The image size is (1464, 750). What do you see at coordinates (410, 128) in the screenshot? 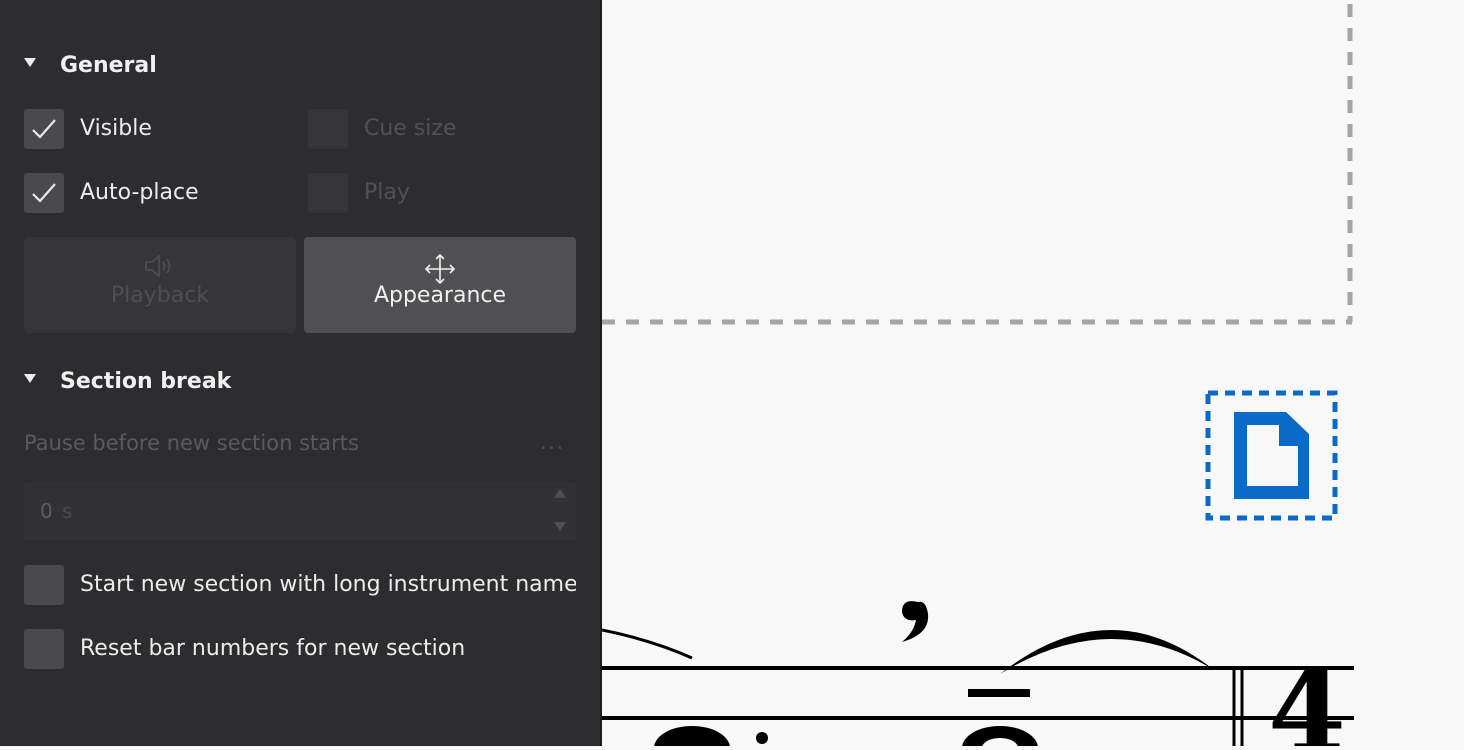
I see `cue-size-label: Cue size` at bounding box center [410, 128].